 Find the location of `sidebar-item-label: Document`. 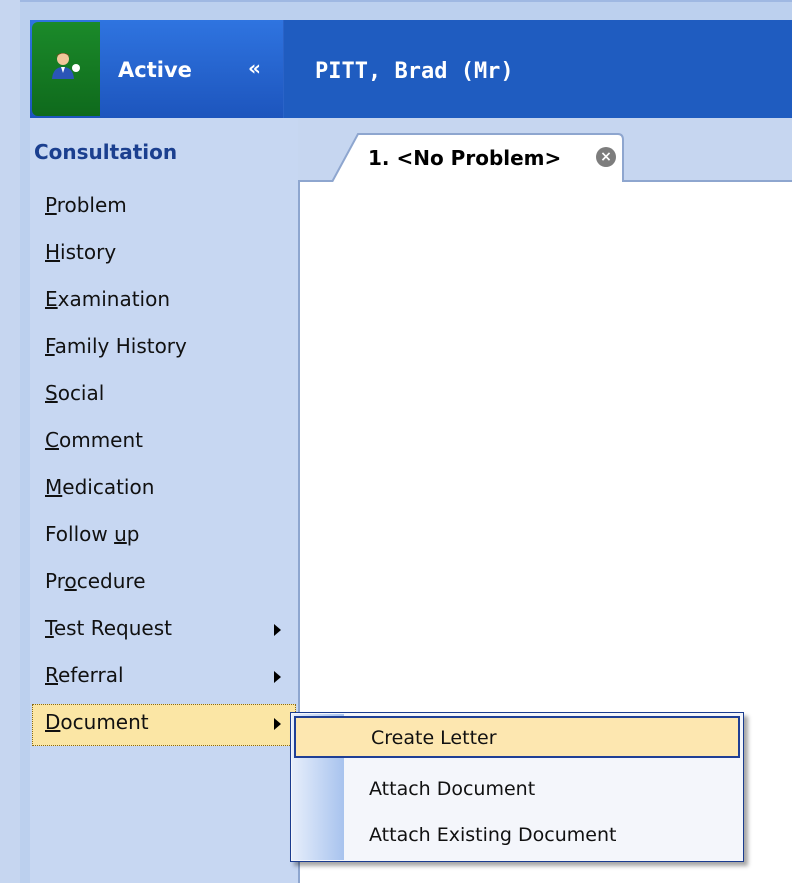

sidebar-item-label: Document is located at coordinates (97, 722).